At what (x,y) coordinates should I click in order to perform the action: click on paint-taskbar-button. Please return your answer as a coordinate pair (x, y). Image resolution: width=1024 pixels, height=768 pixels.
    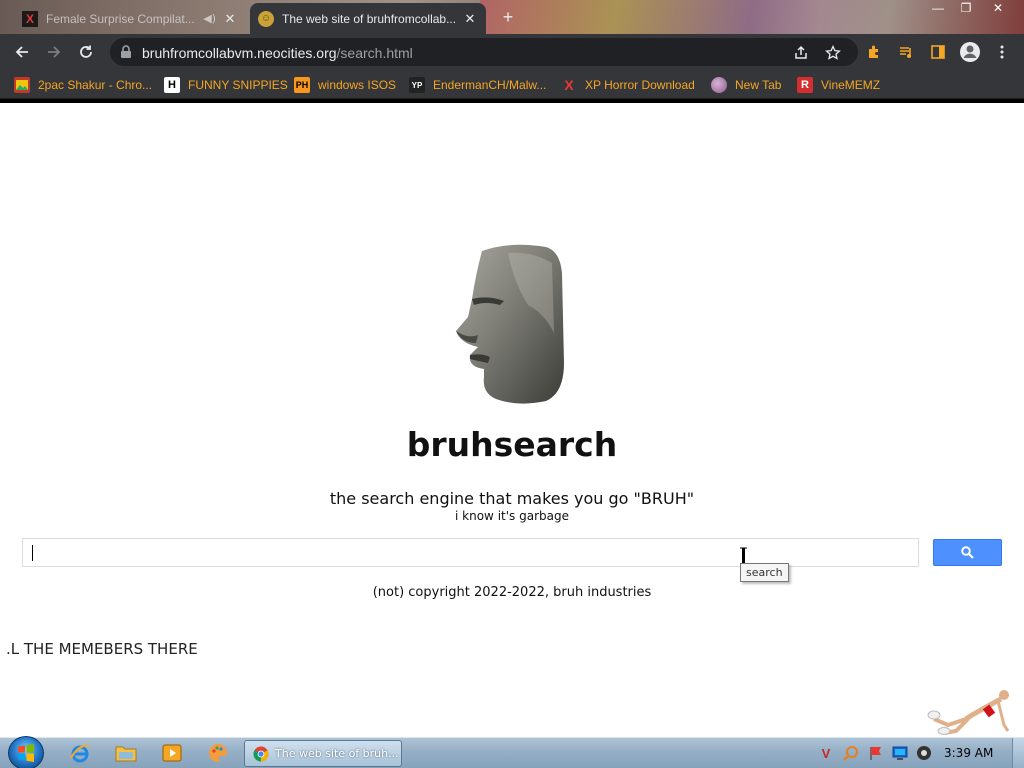
    Looking at the image, I should click on (218, 753).